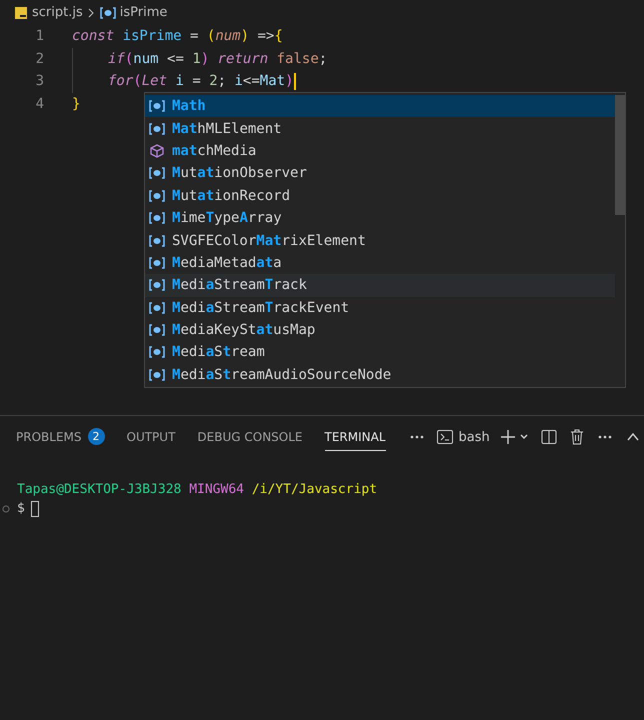 The width and height of the screenshot is (644, 720). Describe the element at coordinates (380, 128) in the screenshot. I see `suggestion-item: MathMLElement` at that location.